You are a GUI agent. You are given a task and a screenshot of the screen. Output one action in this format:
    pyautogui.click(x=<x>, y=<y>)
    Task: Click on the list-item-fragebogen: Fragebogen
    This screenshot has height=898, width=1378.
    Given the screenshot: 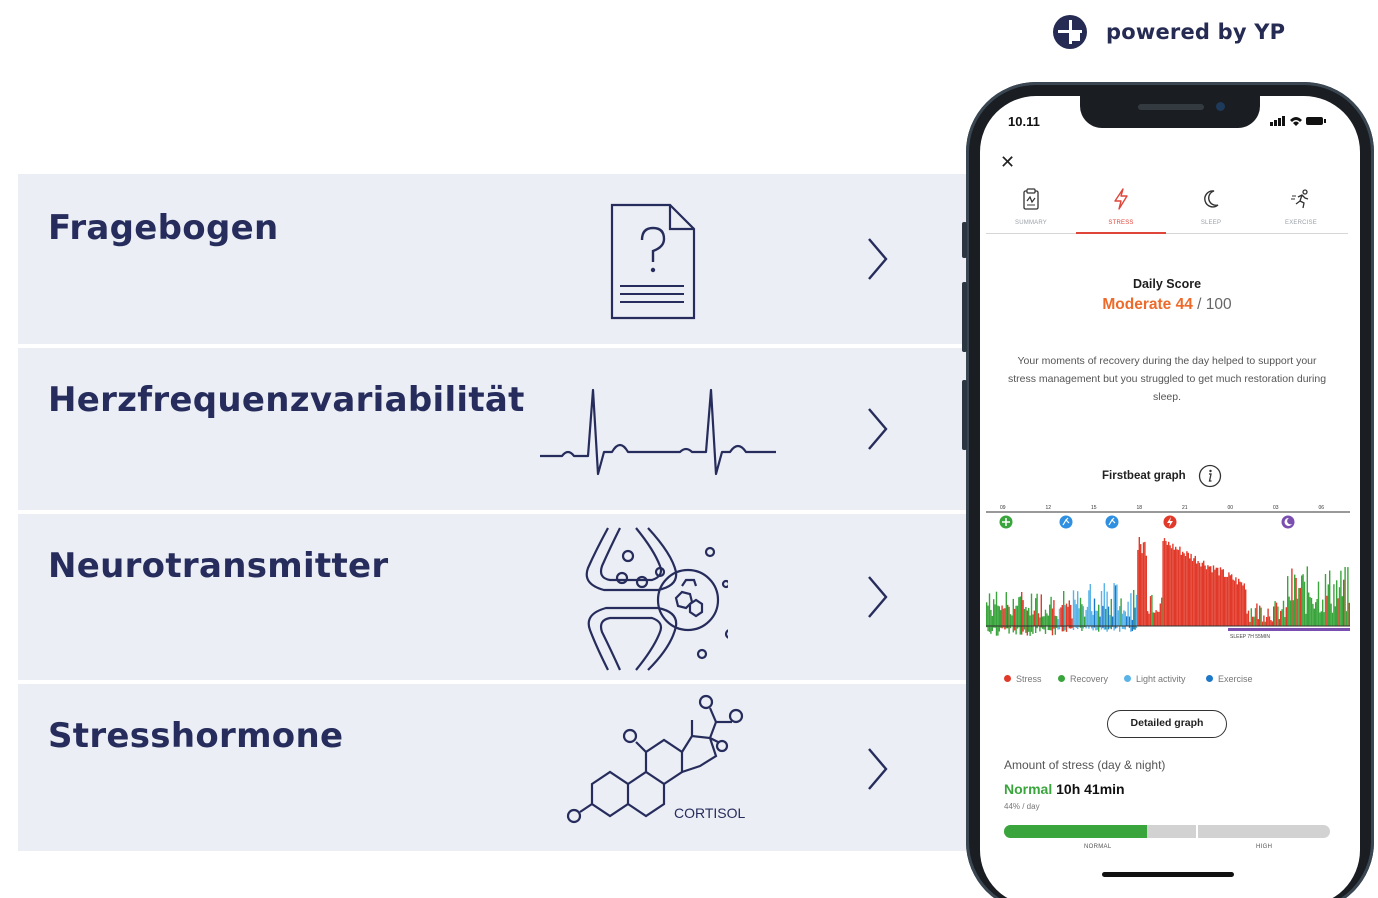 What is the action you would take?
    pyautogui.click(x=518, y=259)
    